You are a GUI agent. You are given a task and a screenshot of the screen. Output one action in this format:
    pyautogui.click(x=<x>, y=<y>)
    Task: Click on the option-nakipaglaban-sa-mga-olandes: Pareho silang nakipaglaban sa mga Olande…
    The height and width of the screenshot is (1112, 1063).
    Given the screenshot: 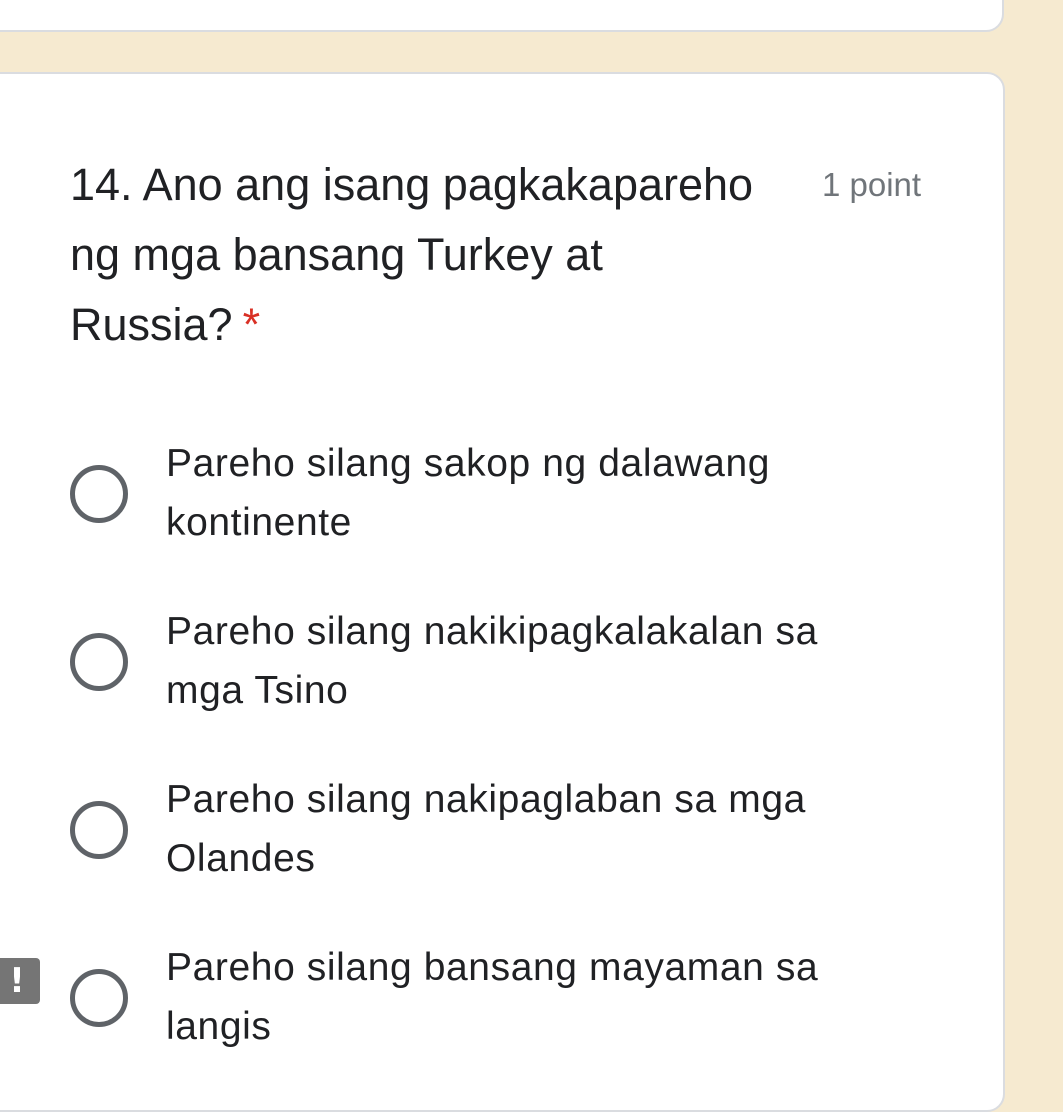 What is the action you would take?
    pyautogui.click(x=500, y=840)
    